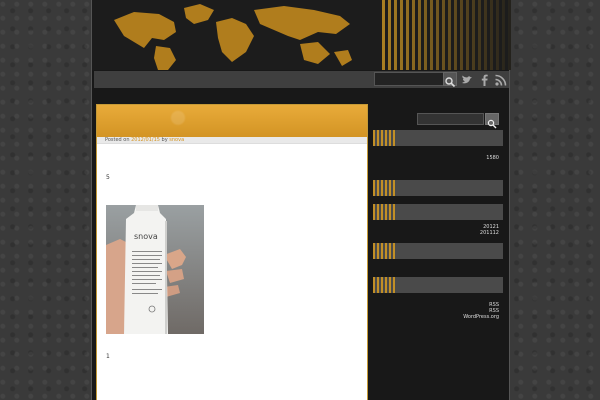 The height and width of the screenshot is (400, 600). I want to click on posted-on-label: Posted on, so click(117, 140).